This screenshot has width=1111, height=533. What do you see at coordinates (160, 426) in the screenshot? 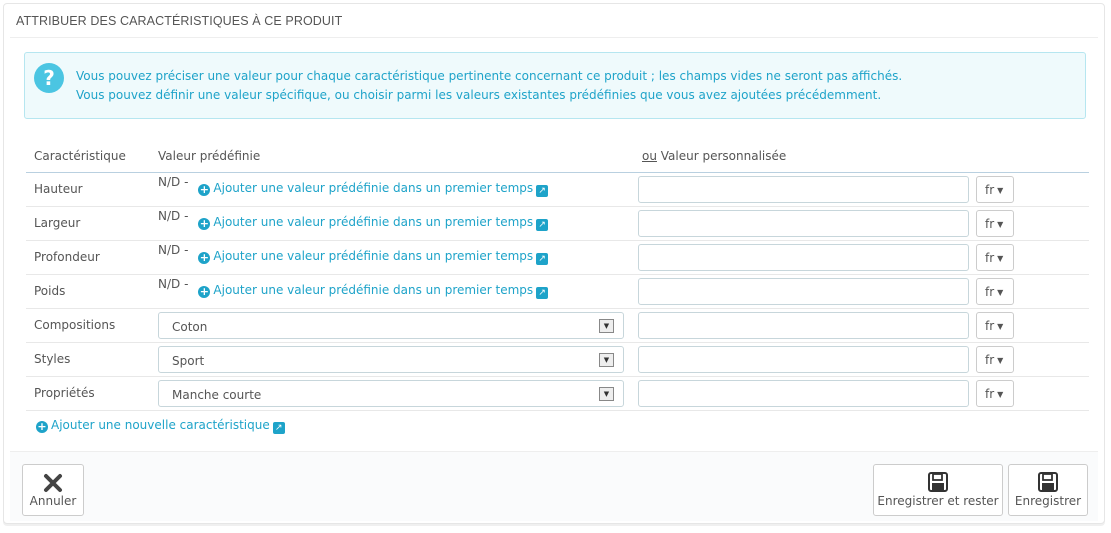
I see `add-feature-link: + Ajouter une nouvelle caractéristique ↗` at bounding box center [160, 426].